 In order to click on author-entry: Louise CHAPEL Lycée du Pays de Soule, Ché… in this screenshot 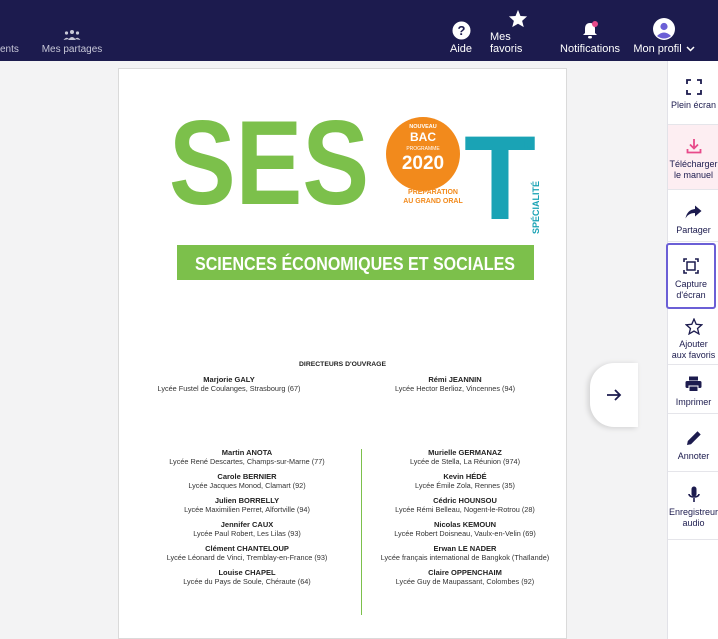, I will do `click(247, 577)`.